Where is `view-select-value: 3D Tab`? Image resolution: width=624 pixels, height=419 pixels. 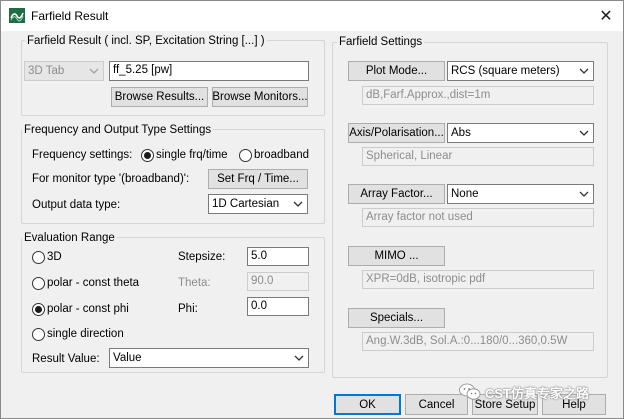 view-select-value: 3D Tab is located at coordinates (46, 71).